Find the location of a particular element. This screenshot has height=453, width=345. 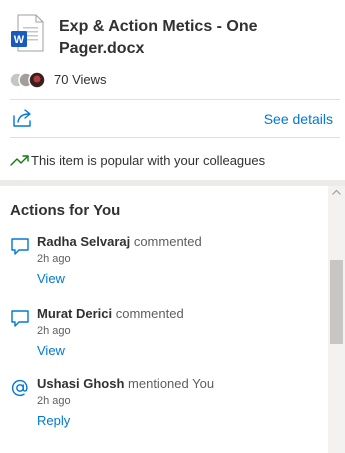

section-title: Actions for You is located at coordinates (65, 210).